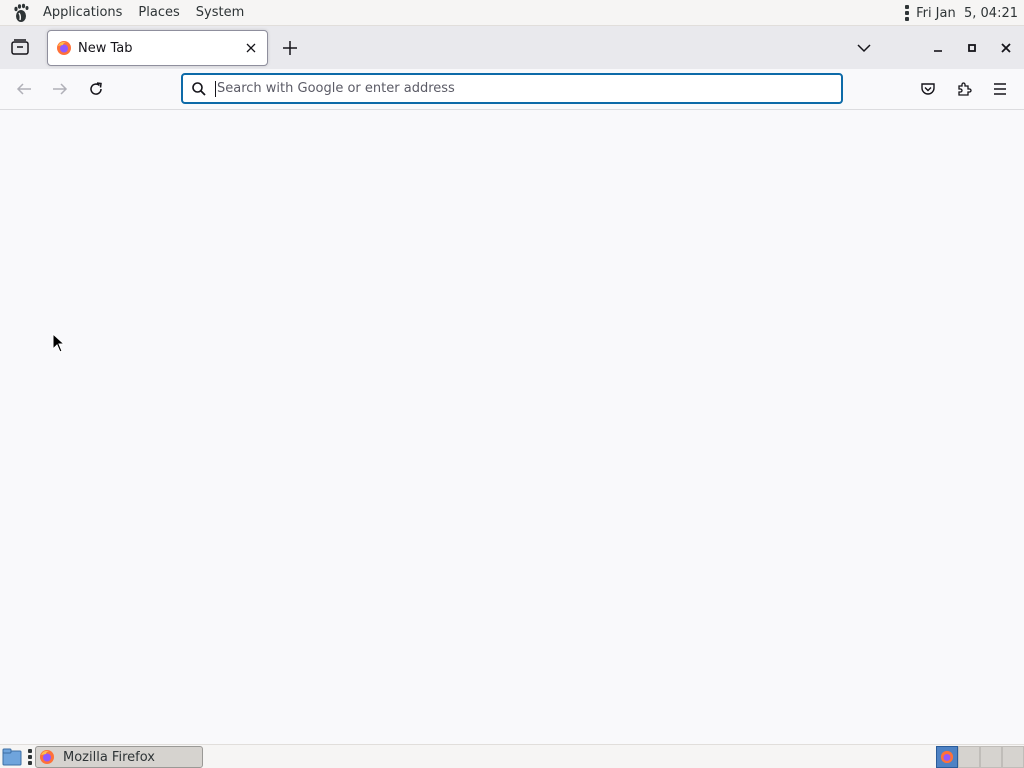 The width and height of the screenshot is (1024, 768). What do you see at coordinates (199, 88) in the screenshot?
I see `search-icon` at bounding box center [199, 88].